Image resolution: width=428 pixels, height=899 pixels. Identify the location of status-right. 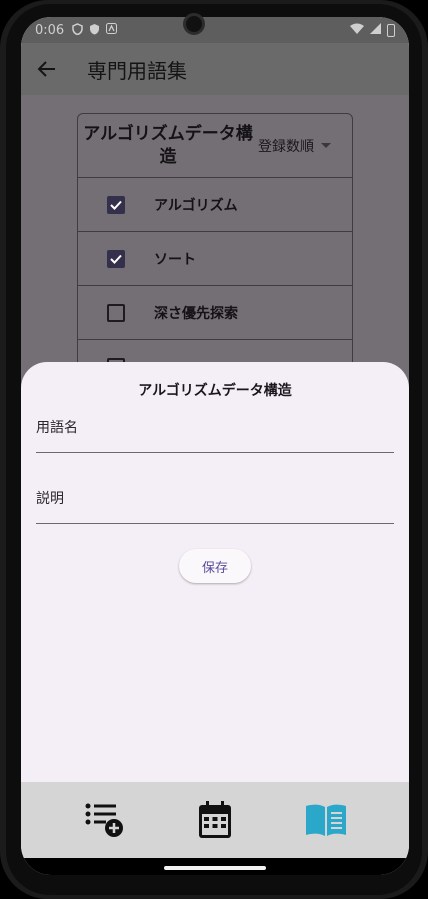
(372, 30).